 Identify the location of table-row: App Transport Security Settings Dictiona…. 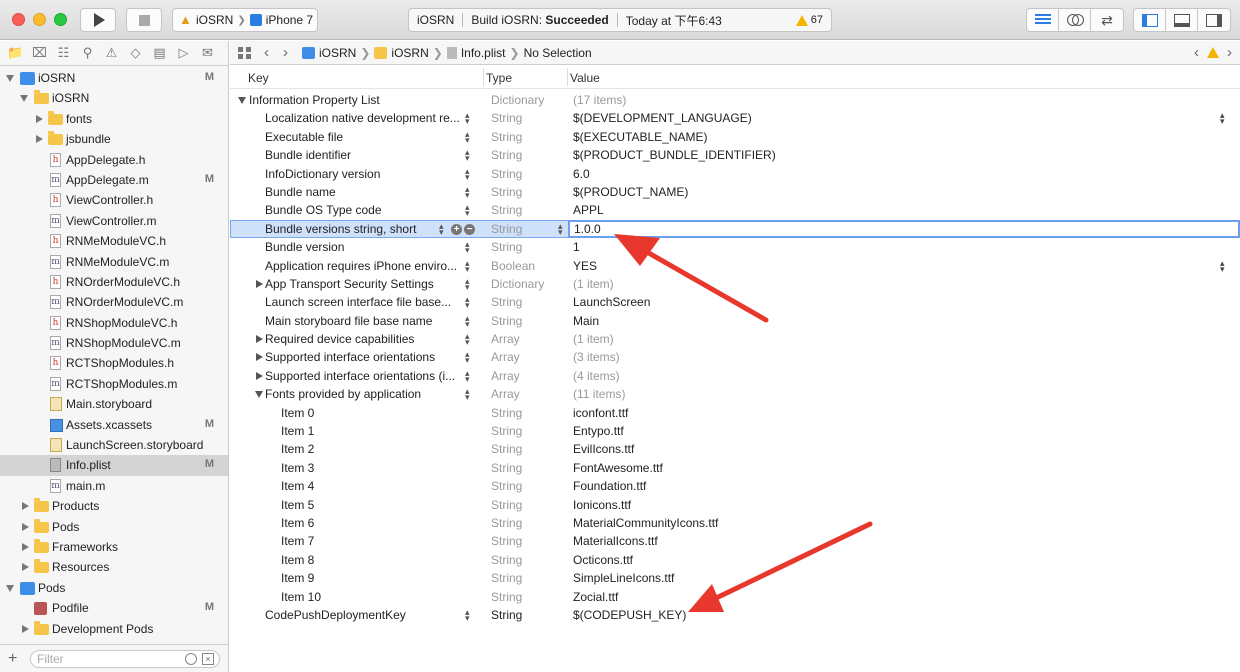
(735, 284).